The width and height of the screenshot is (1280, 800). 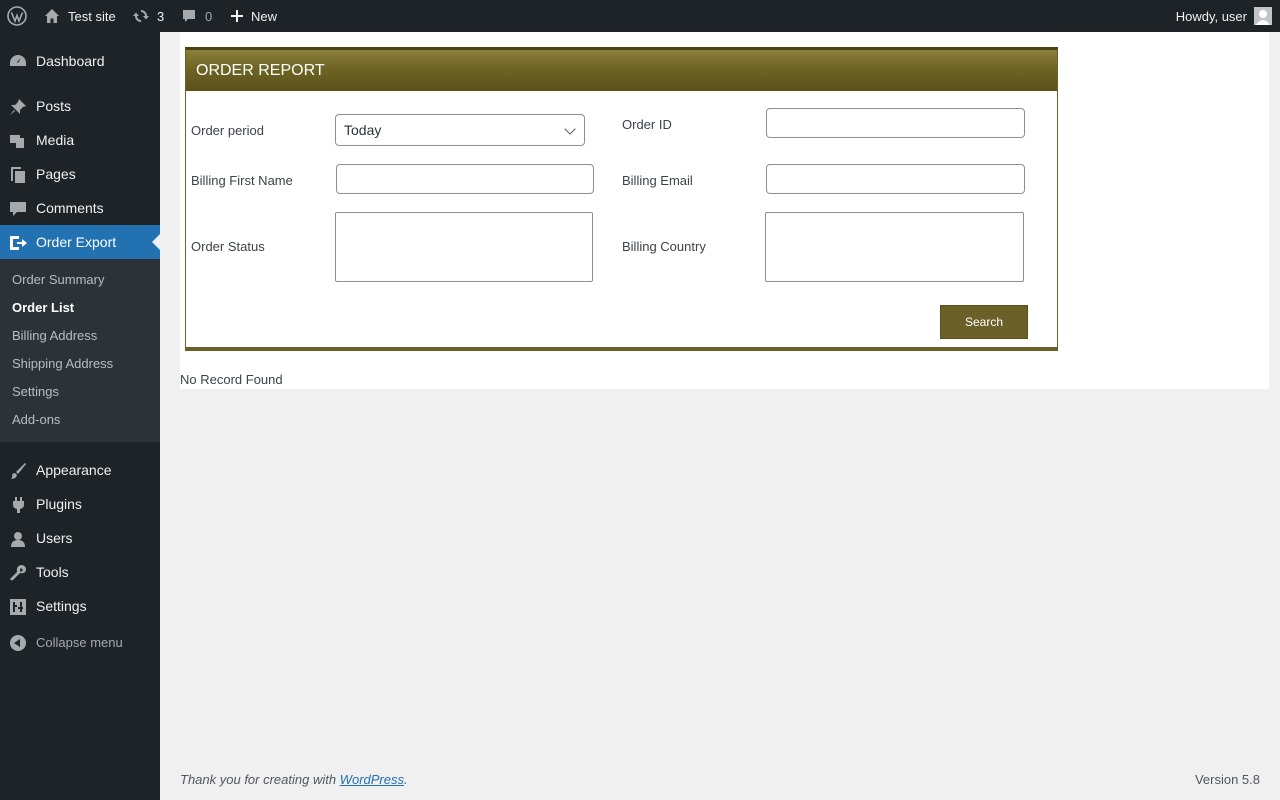 What do you see at coordinates (18, 107) in the screenshot?
I see `pin-icon` at bounding box center [18, 107].